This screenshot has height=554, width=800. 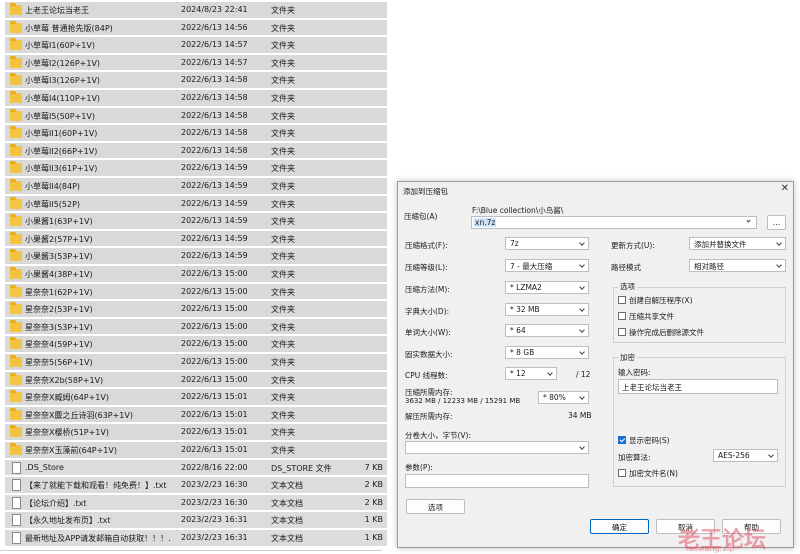 What do you see at coordinates (737, 243) in the screenshot?
I see `update-select: 添加并替换文件` at bounding box center [737, 243].